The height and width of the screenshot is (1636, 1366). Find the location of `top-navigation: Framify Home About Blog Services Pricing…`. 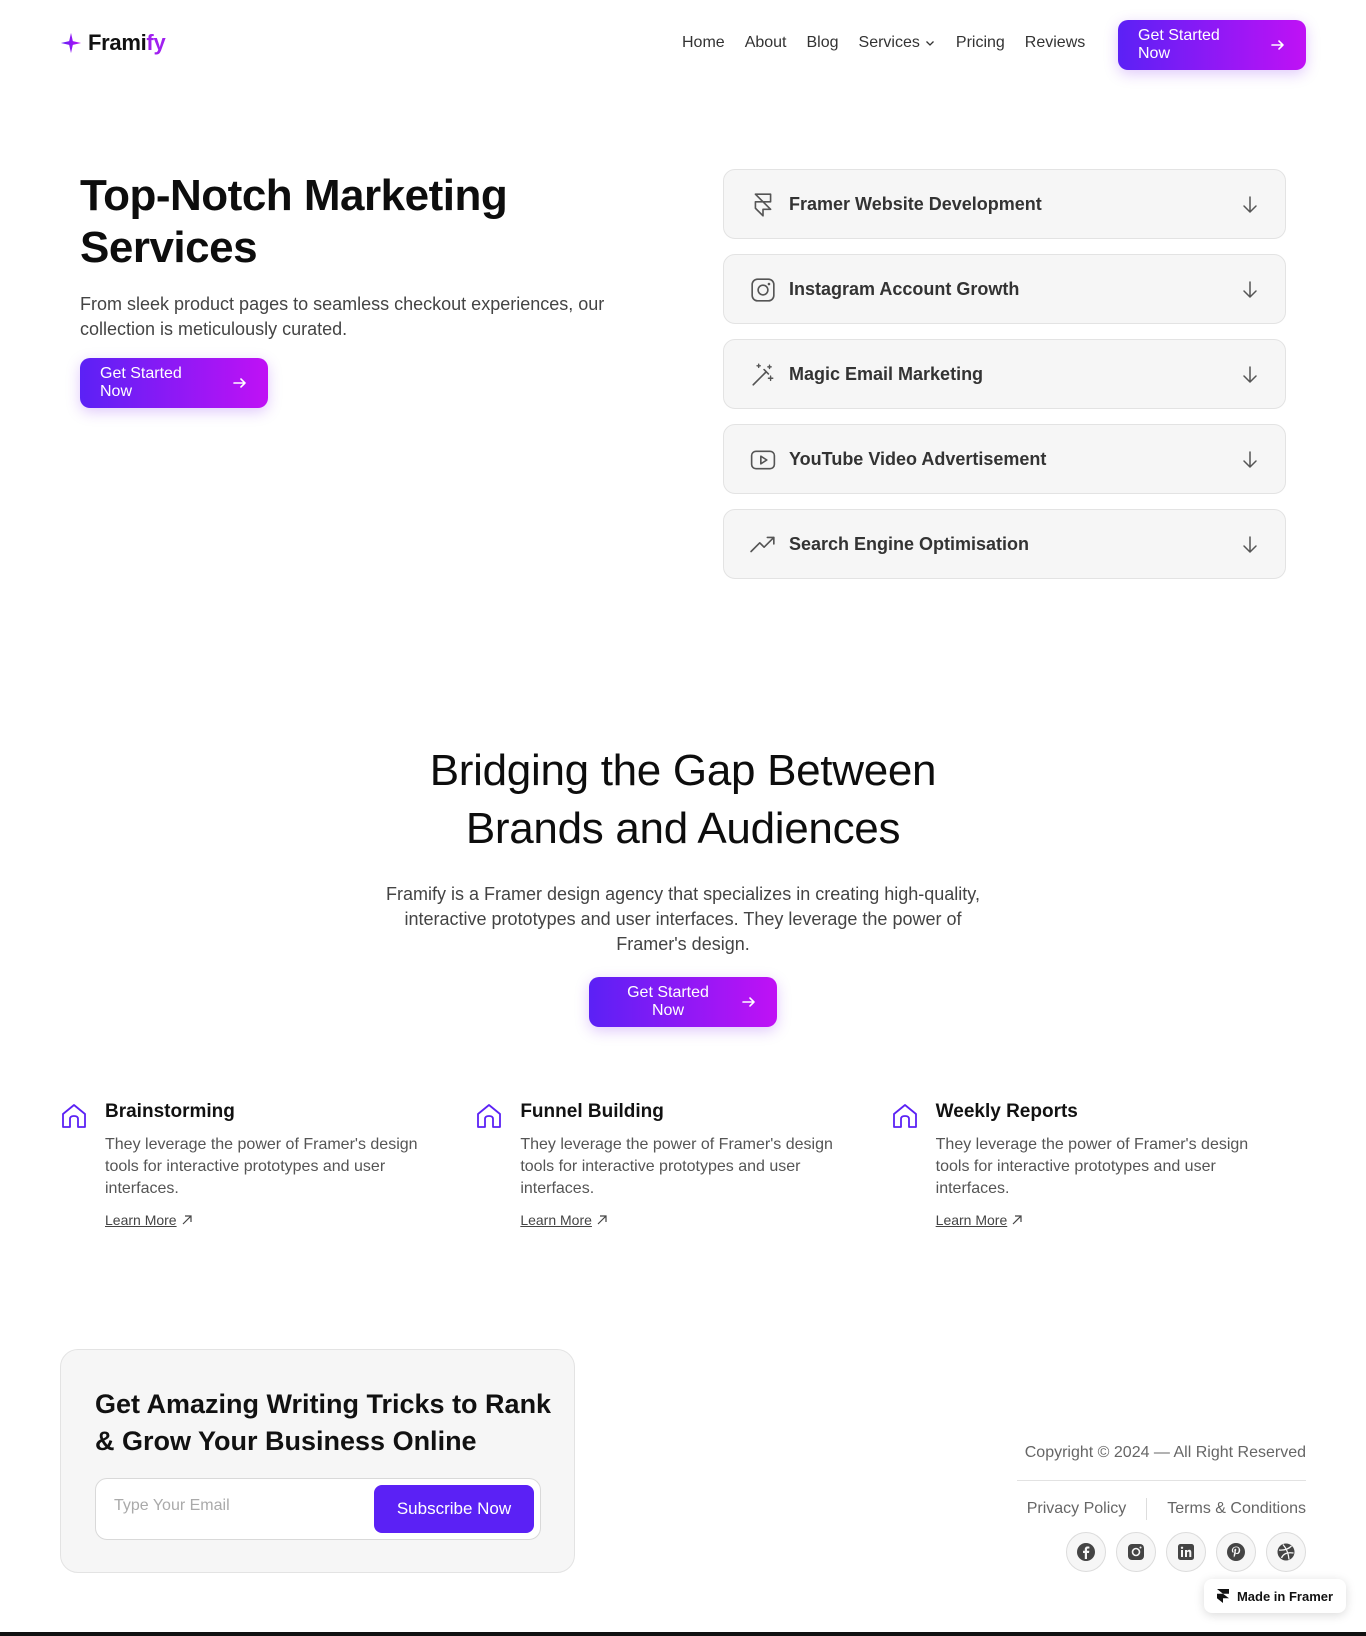

top-navigation: Framify Home About Blog Services Pricing… is located at coordinates (683, 46).